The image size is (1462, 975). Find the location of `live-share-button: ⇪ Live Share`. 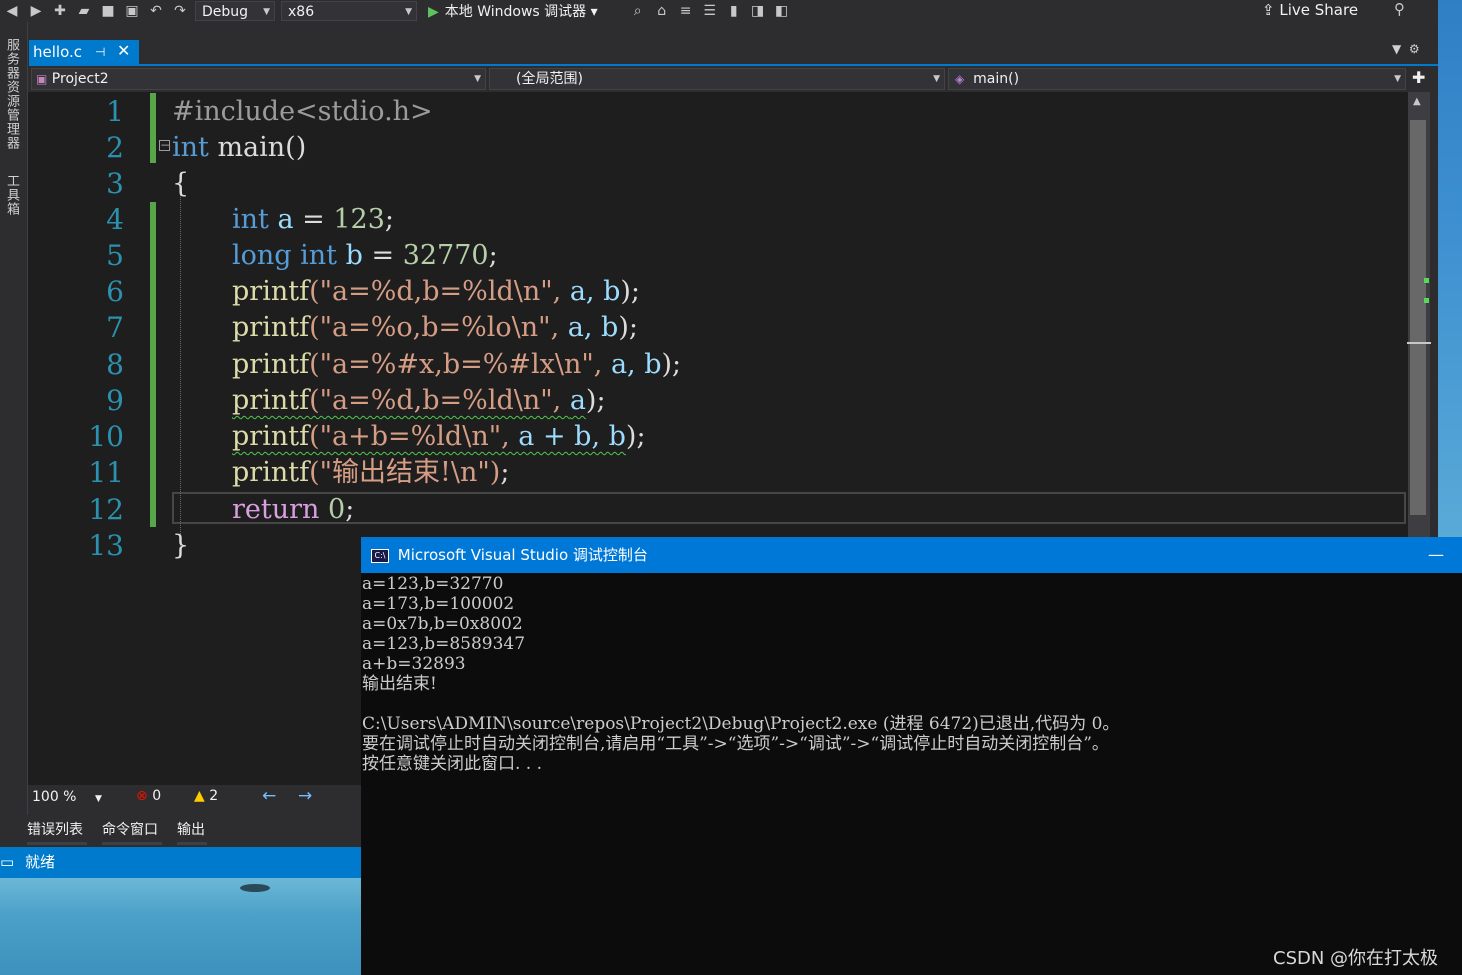

live-share-button: ⇪ Live Share is located at coordinates (1310, 10).